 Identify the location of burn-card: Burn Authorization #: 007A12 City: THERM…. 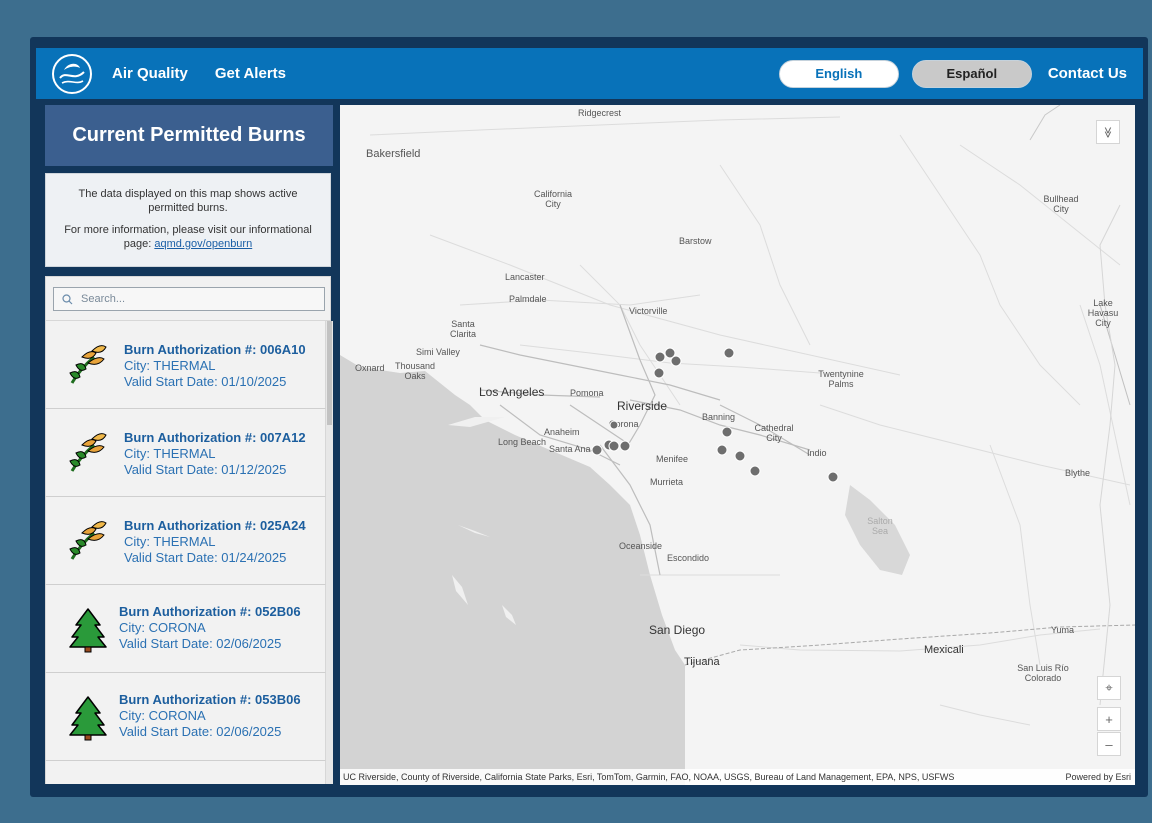
(185, 453).